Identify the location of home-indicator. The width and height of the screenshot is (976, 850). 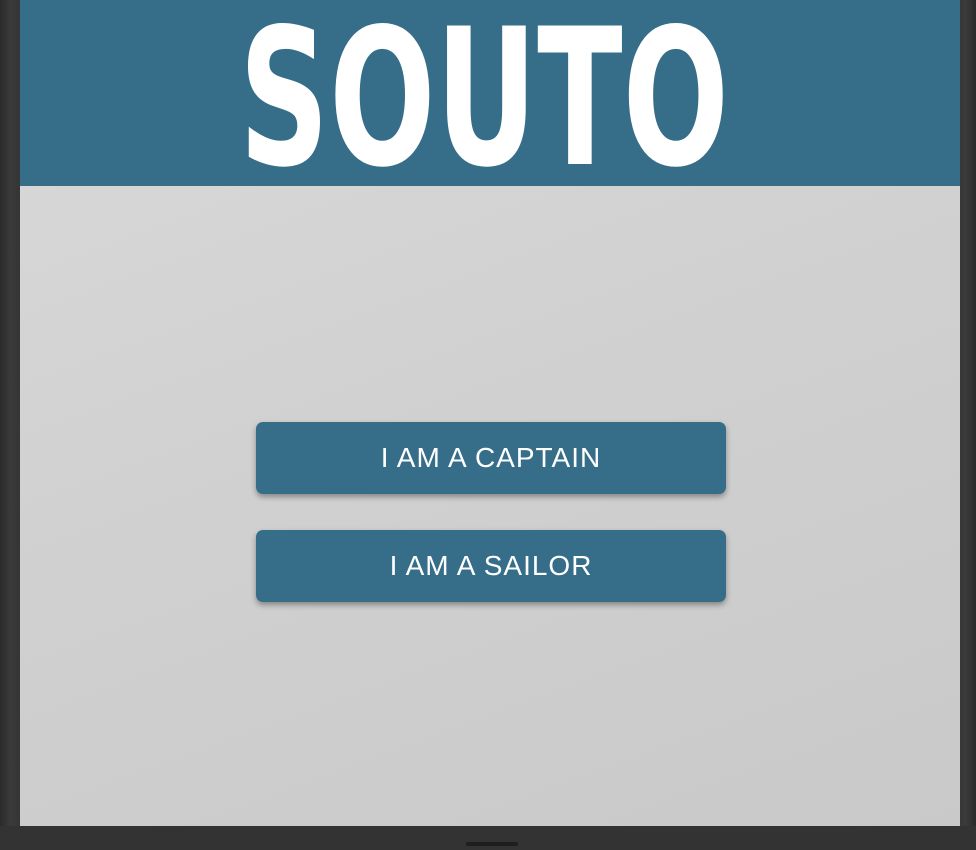
(492, 844).